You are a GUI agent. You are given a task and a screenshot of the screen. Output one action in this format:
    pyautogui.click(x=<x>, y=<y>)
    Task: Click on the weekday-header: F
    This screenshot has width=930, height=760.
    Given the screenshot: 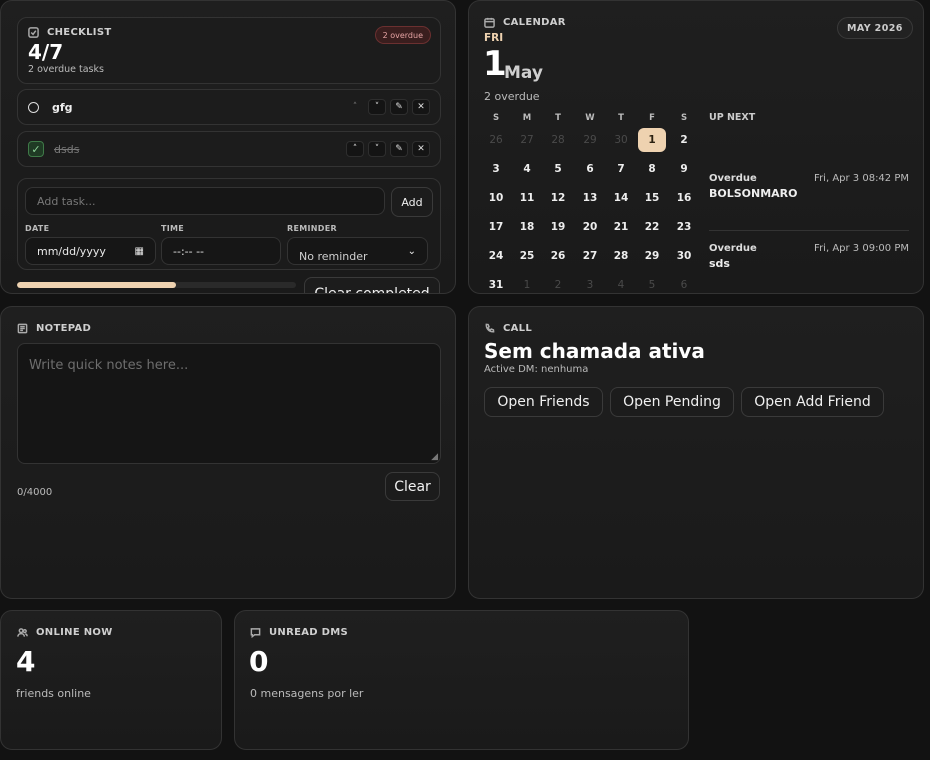 What is the action you would take?
    pyautogui.click(x=652, y=118)
    